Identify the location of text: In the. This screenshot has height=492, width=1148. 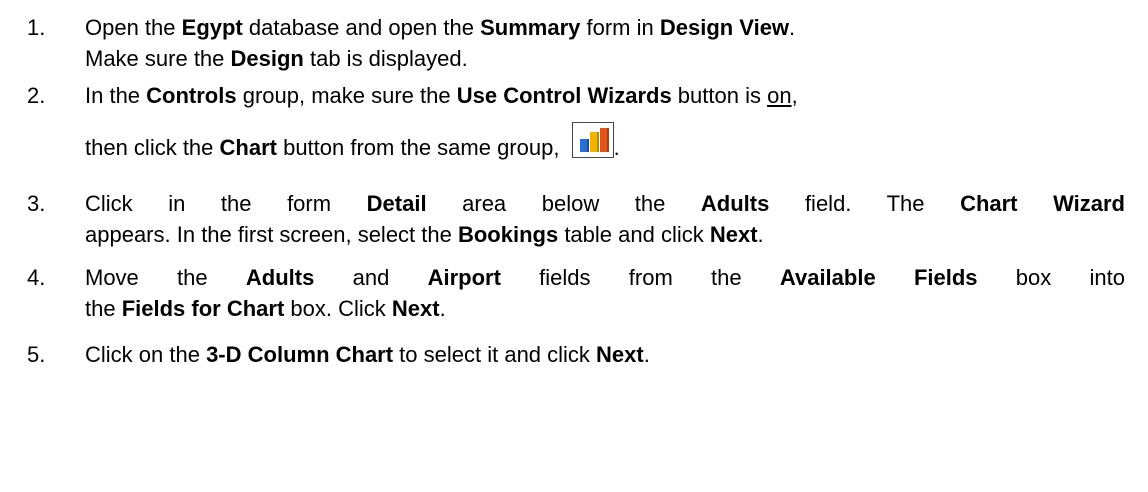
(116, 95).